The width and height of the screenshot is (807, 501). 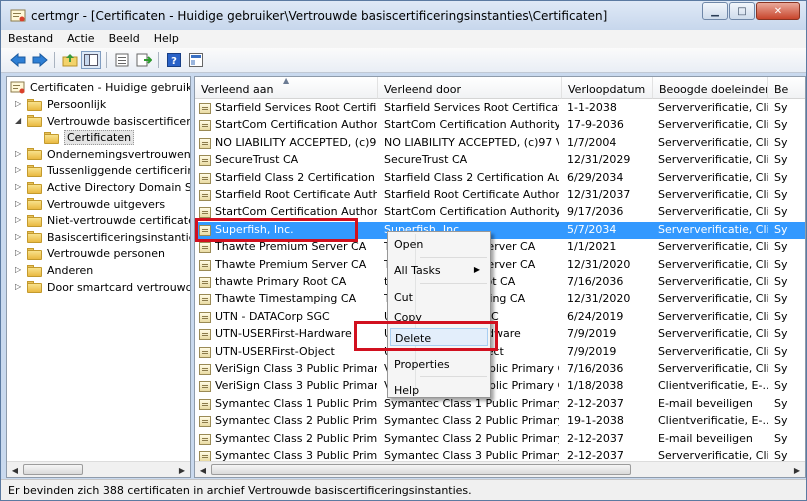 What do you see at coordinates (77, 104) in the screenshot?
I see `tree-item-label: Persoonlijk` at bounding box center [77, 104].